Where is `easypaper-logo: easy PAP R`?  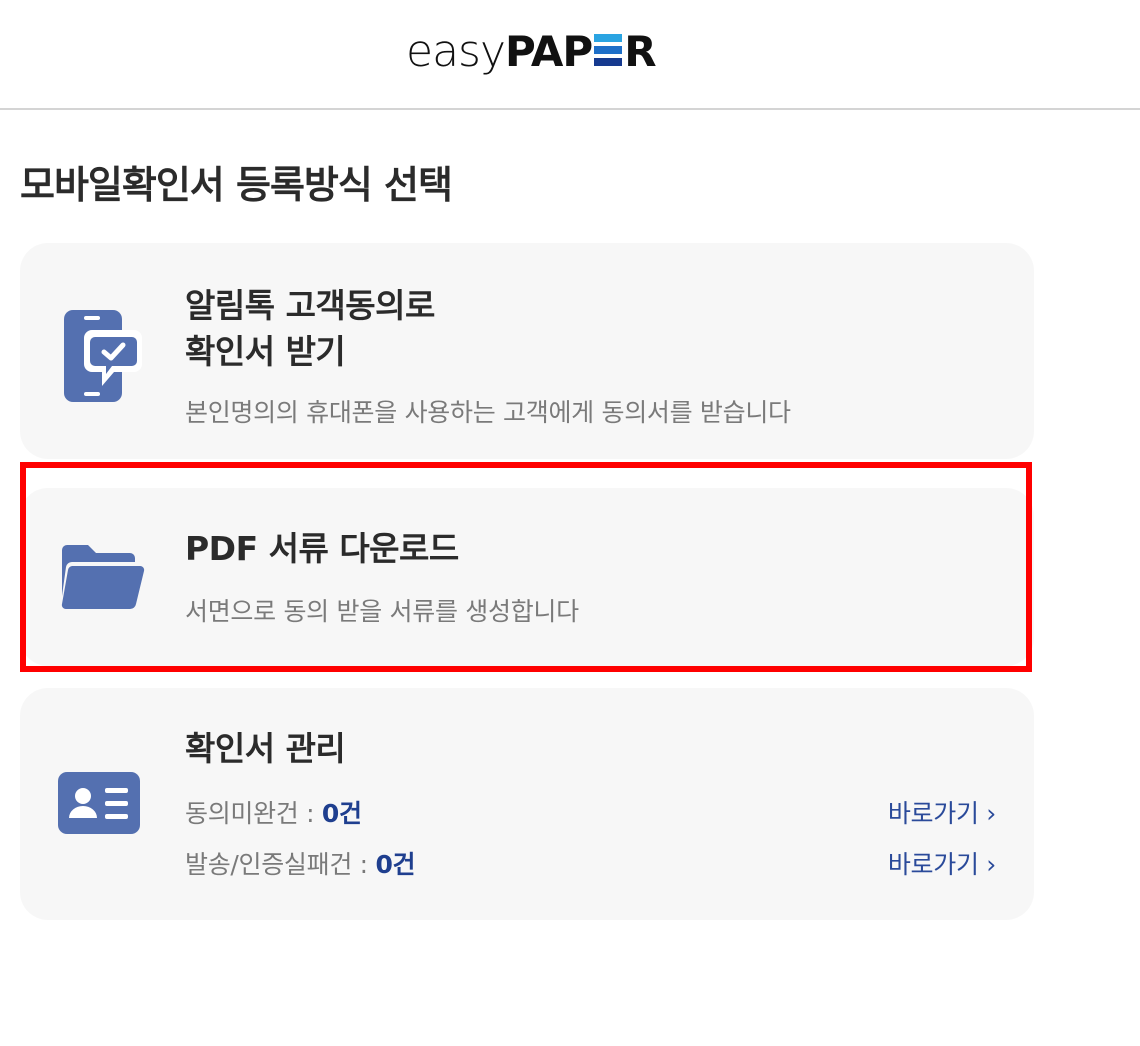
easypaper-logo: easy PAP R is located at coordinates (531, 50).